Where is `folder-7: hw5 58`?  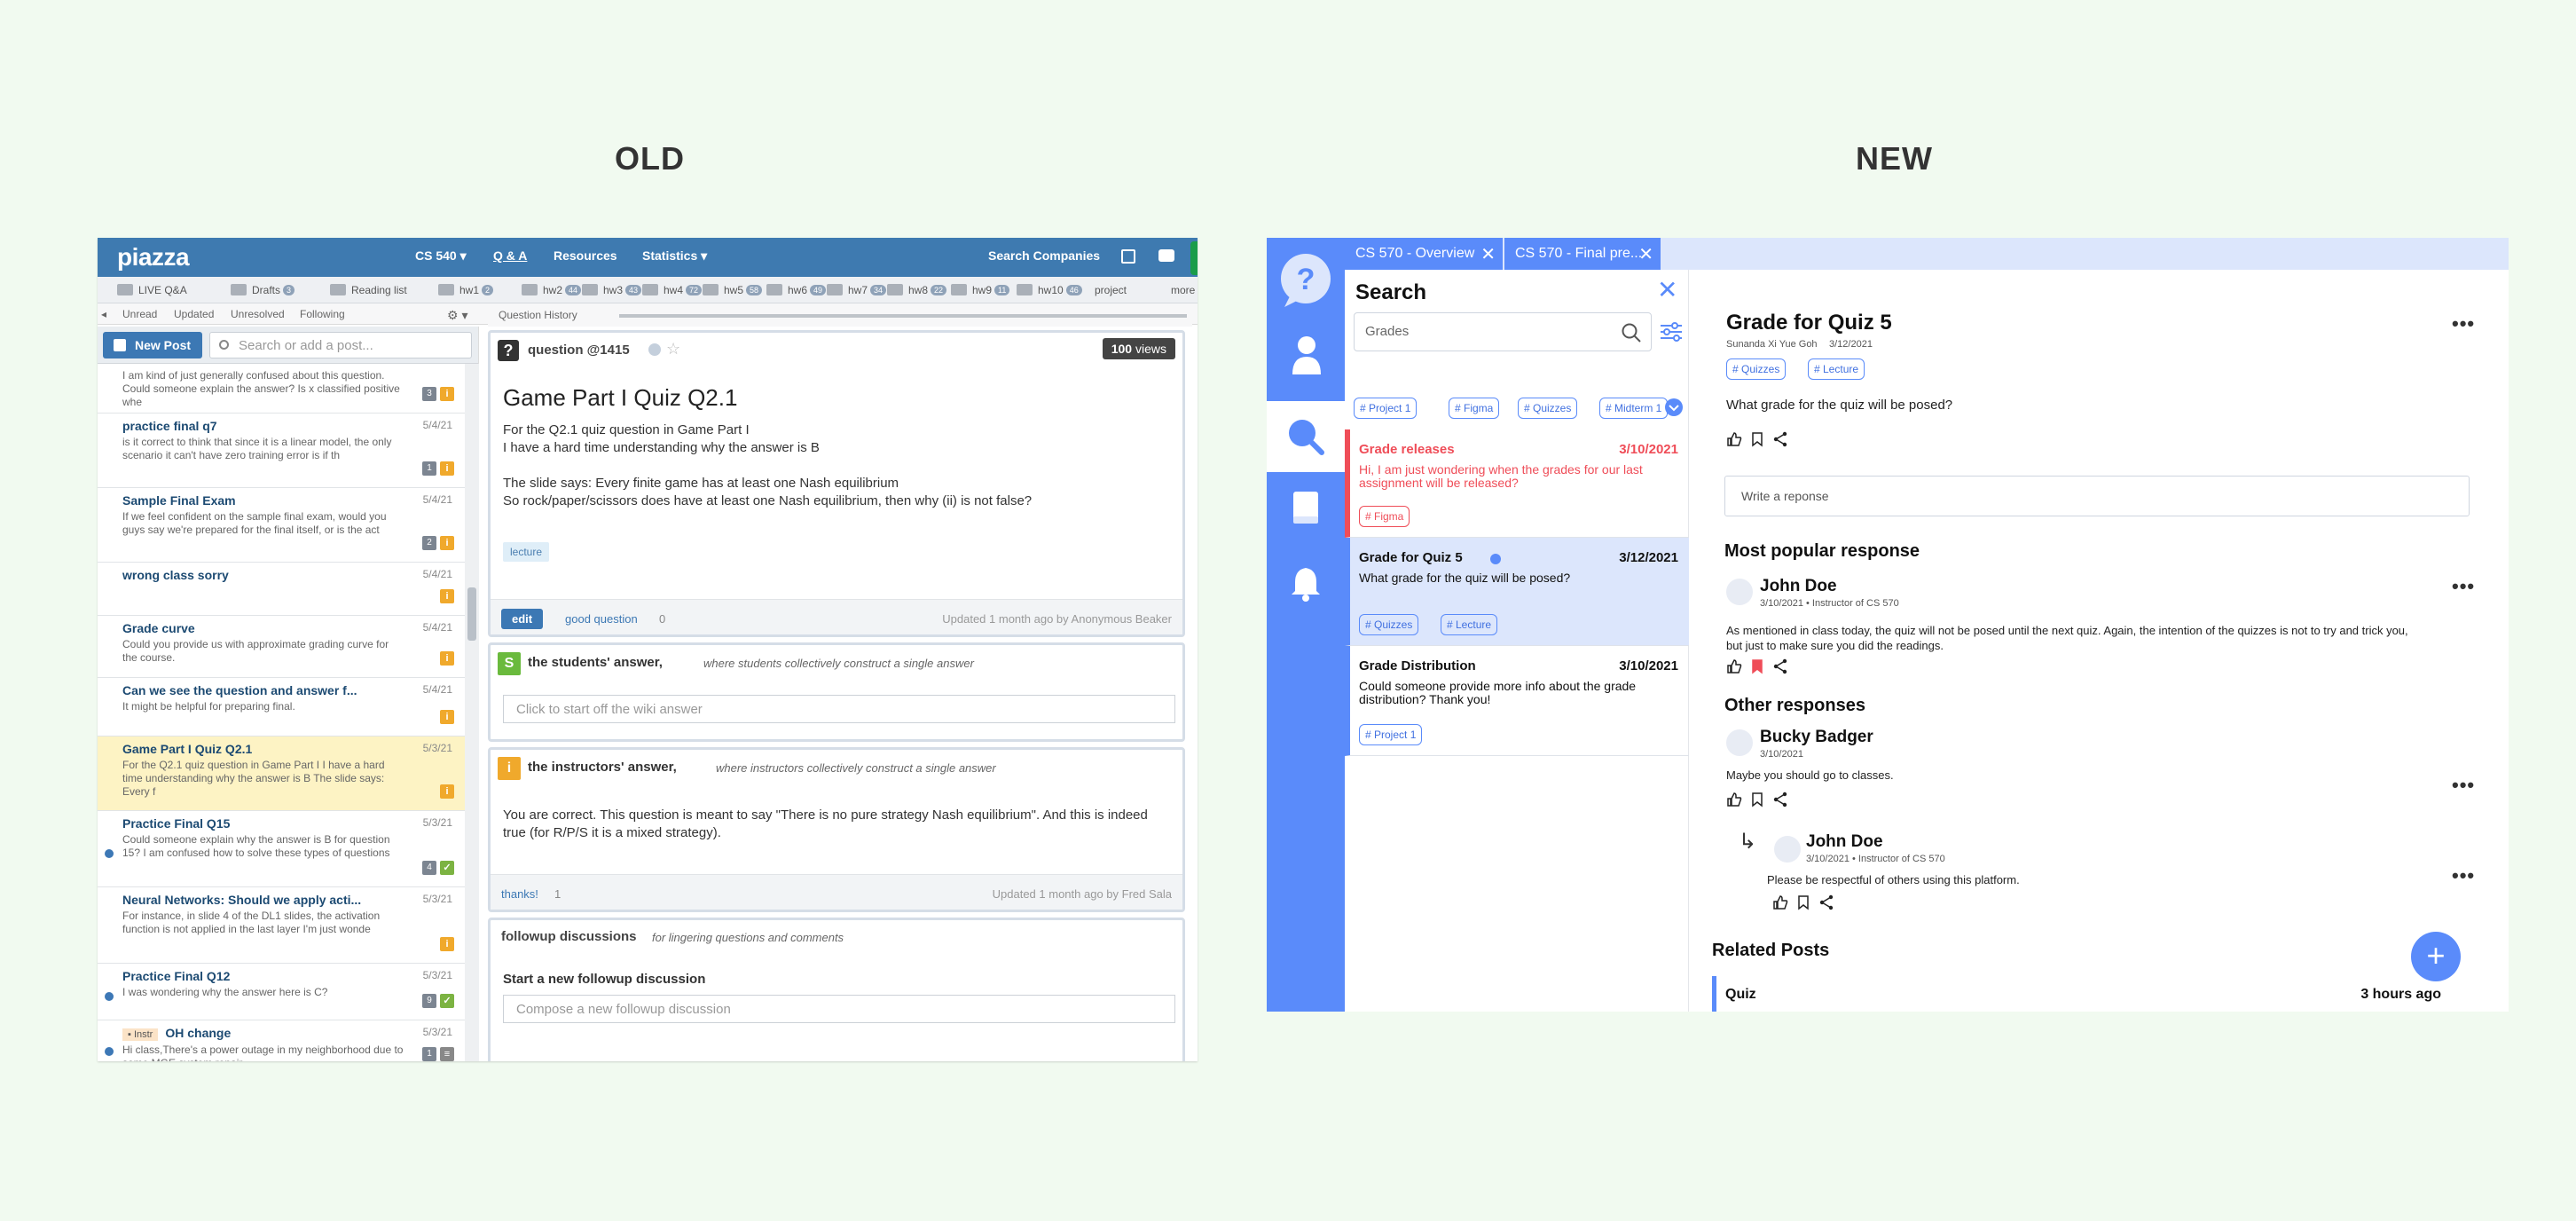
folder-7: hw5 58 is located at coordinates (733, 290).